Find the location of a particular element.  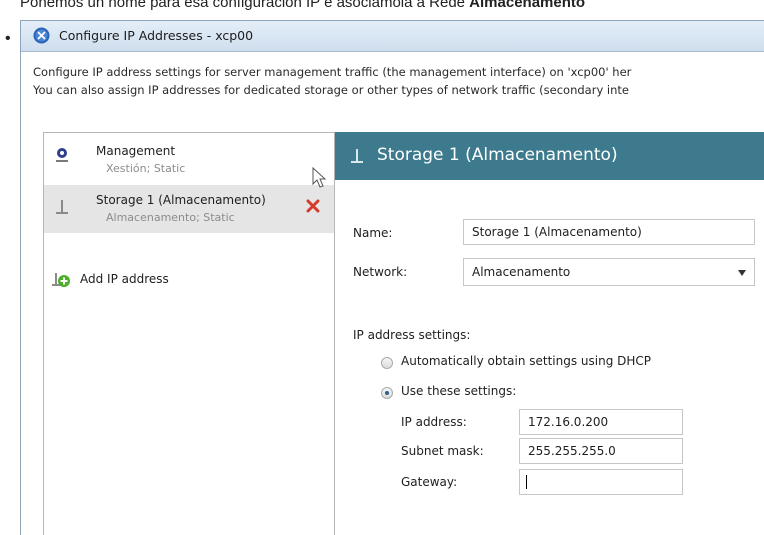

ip-address-field: 172.16.0.200 is located at coordinates (601, 422).